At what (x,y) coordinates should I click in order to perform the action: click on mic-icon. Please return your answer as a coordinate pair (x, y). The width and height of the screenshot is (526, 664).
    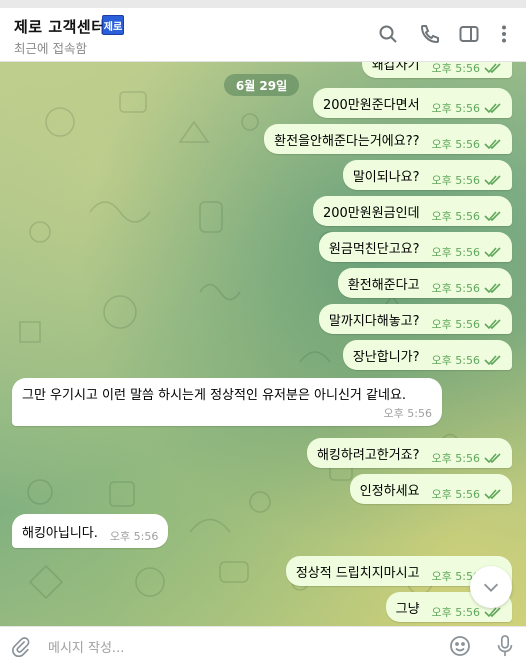
    Looking at the image, I should click on (505, 648).